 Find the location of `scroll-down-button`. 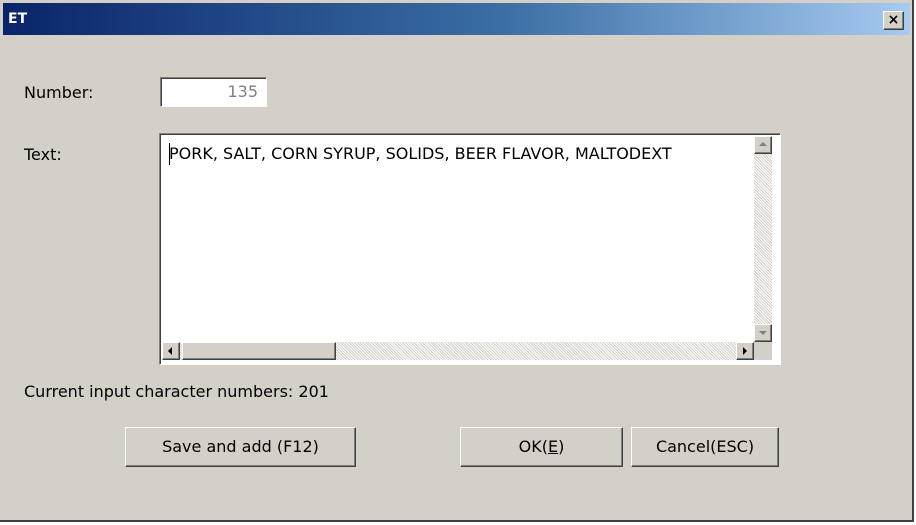

scroll-down-button is located at coordinates (763, 333).